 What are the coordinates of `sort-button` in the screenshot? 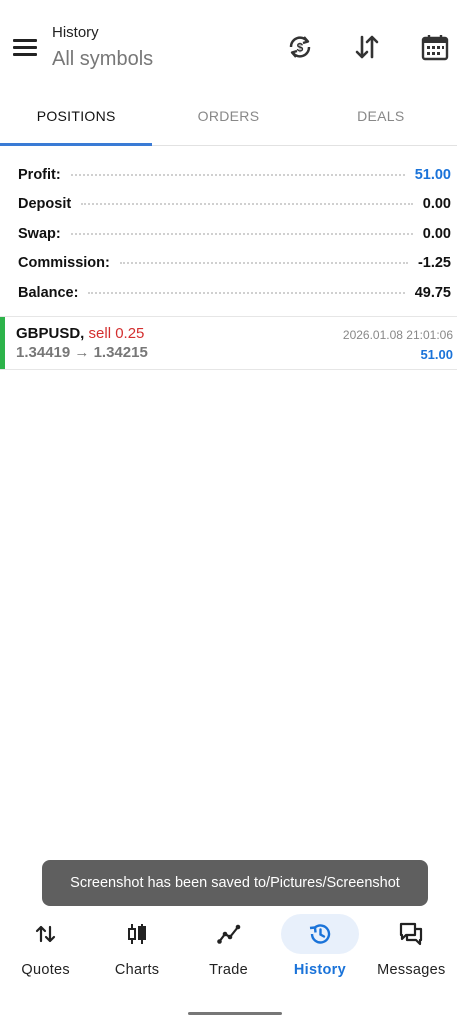 It's located at (367, 47).